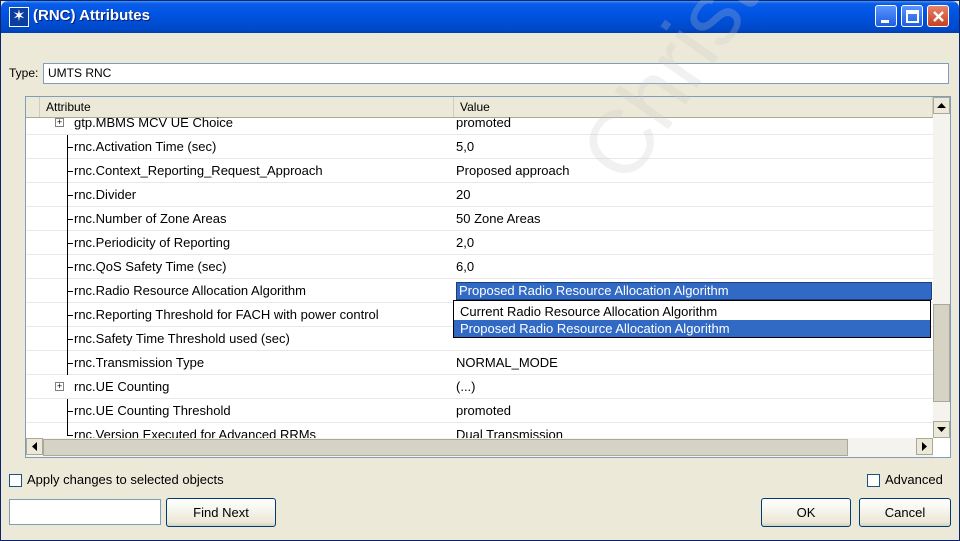 The width and height of the screenshot is (960, 541). Describe the element at coordinates (152, 242) in the screenshot. I see `attribute-name: rnc.Periodicity of Reporting` at that location.